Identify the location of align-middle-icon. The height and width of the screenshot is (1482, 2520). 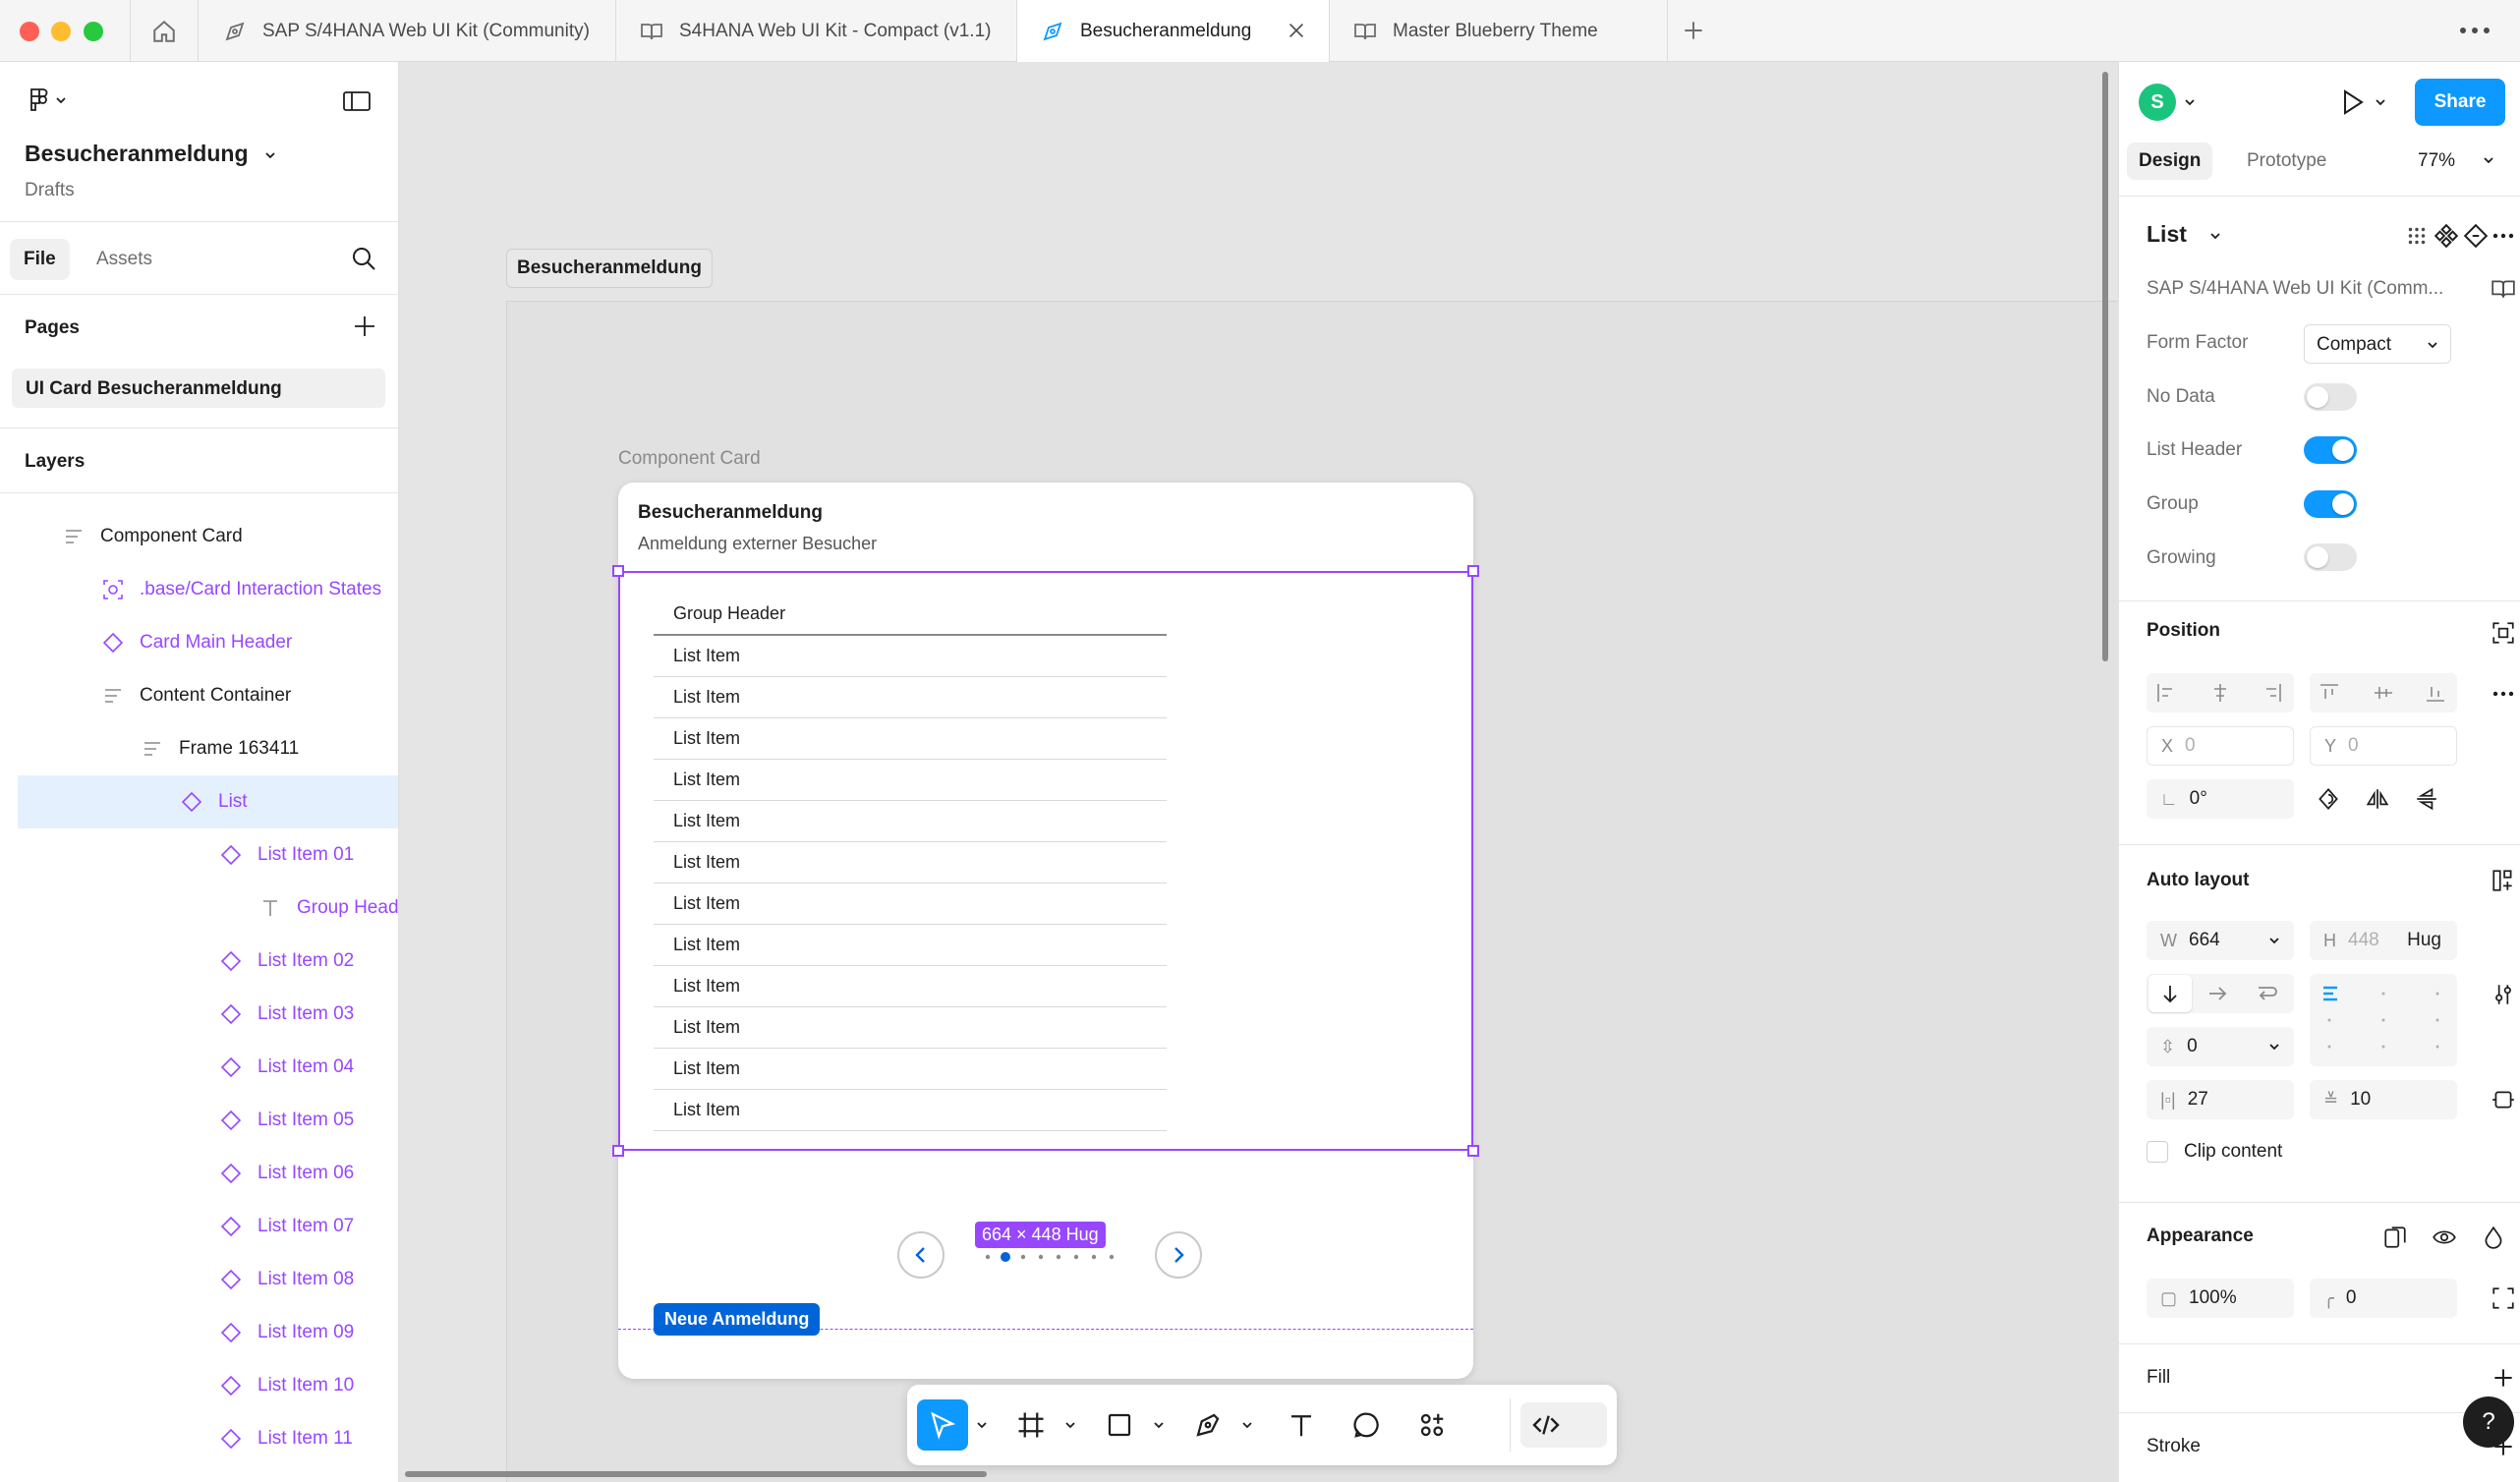
(2383, 693).